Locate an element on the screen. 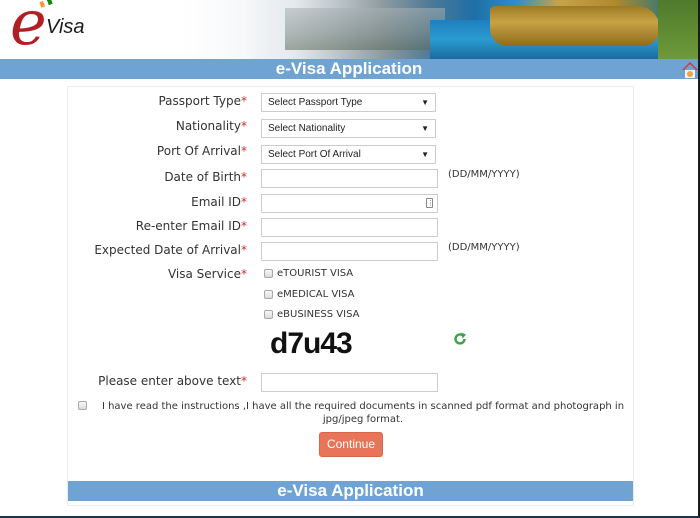  continue-button: Continue is located at coordinates (351, 444).